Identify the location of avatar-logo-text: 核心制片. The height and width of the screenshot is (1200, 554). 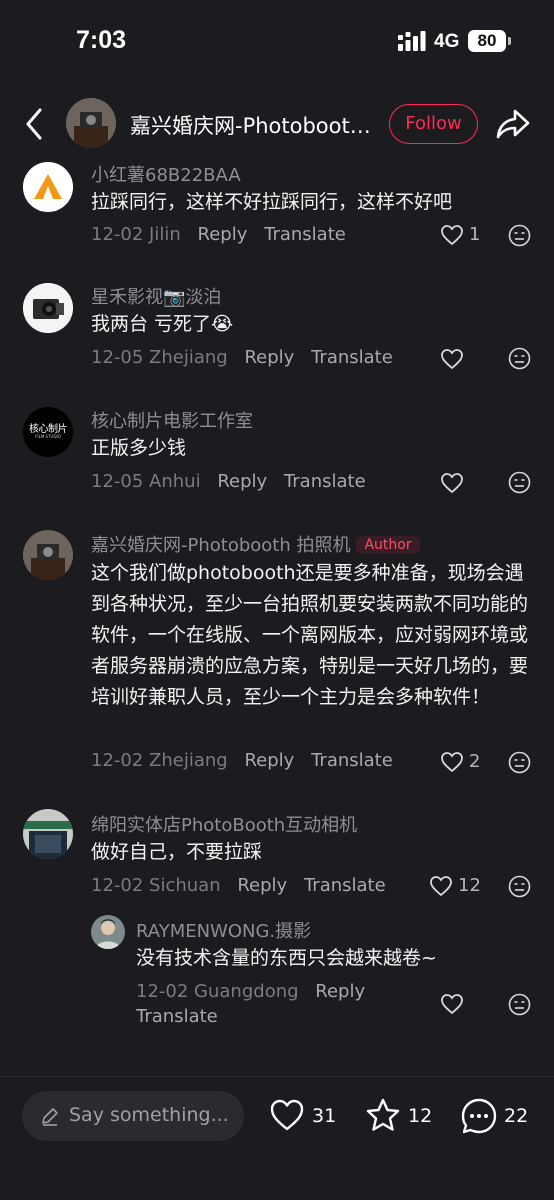
(48, 429).